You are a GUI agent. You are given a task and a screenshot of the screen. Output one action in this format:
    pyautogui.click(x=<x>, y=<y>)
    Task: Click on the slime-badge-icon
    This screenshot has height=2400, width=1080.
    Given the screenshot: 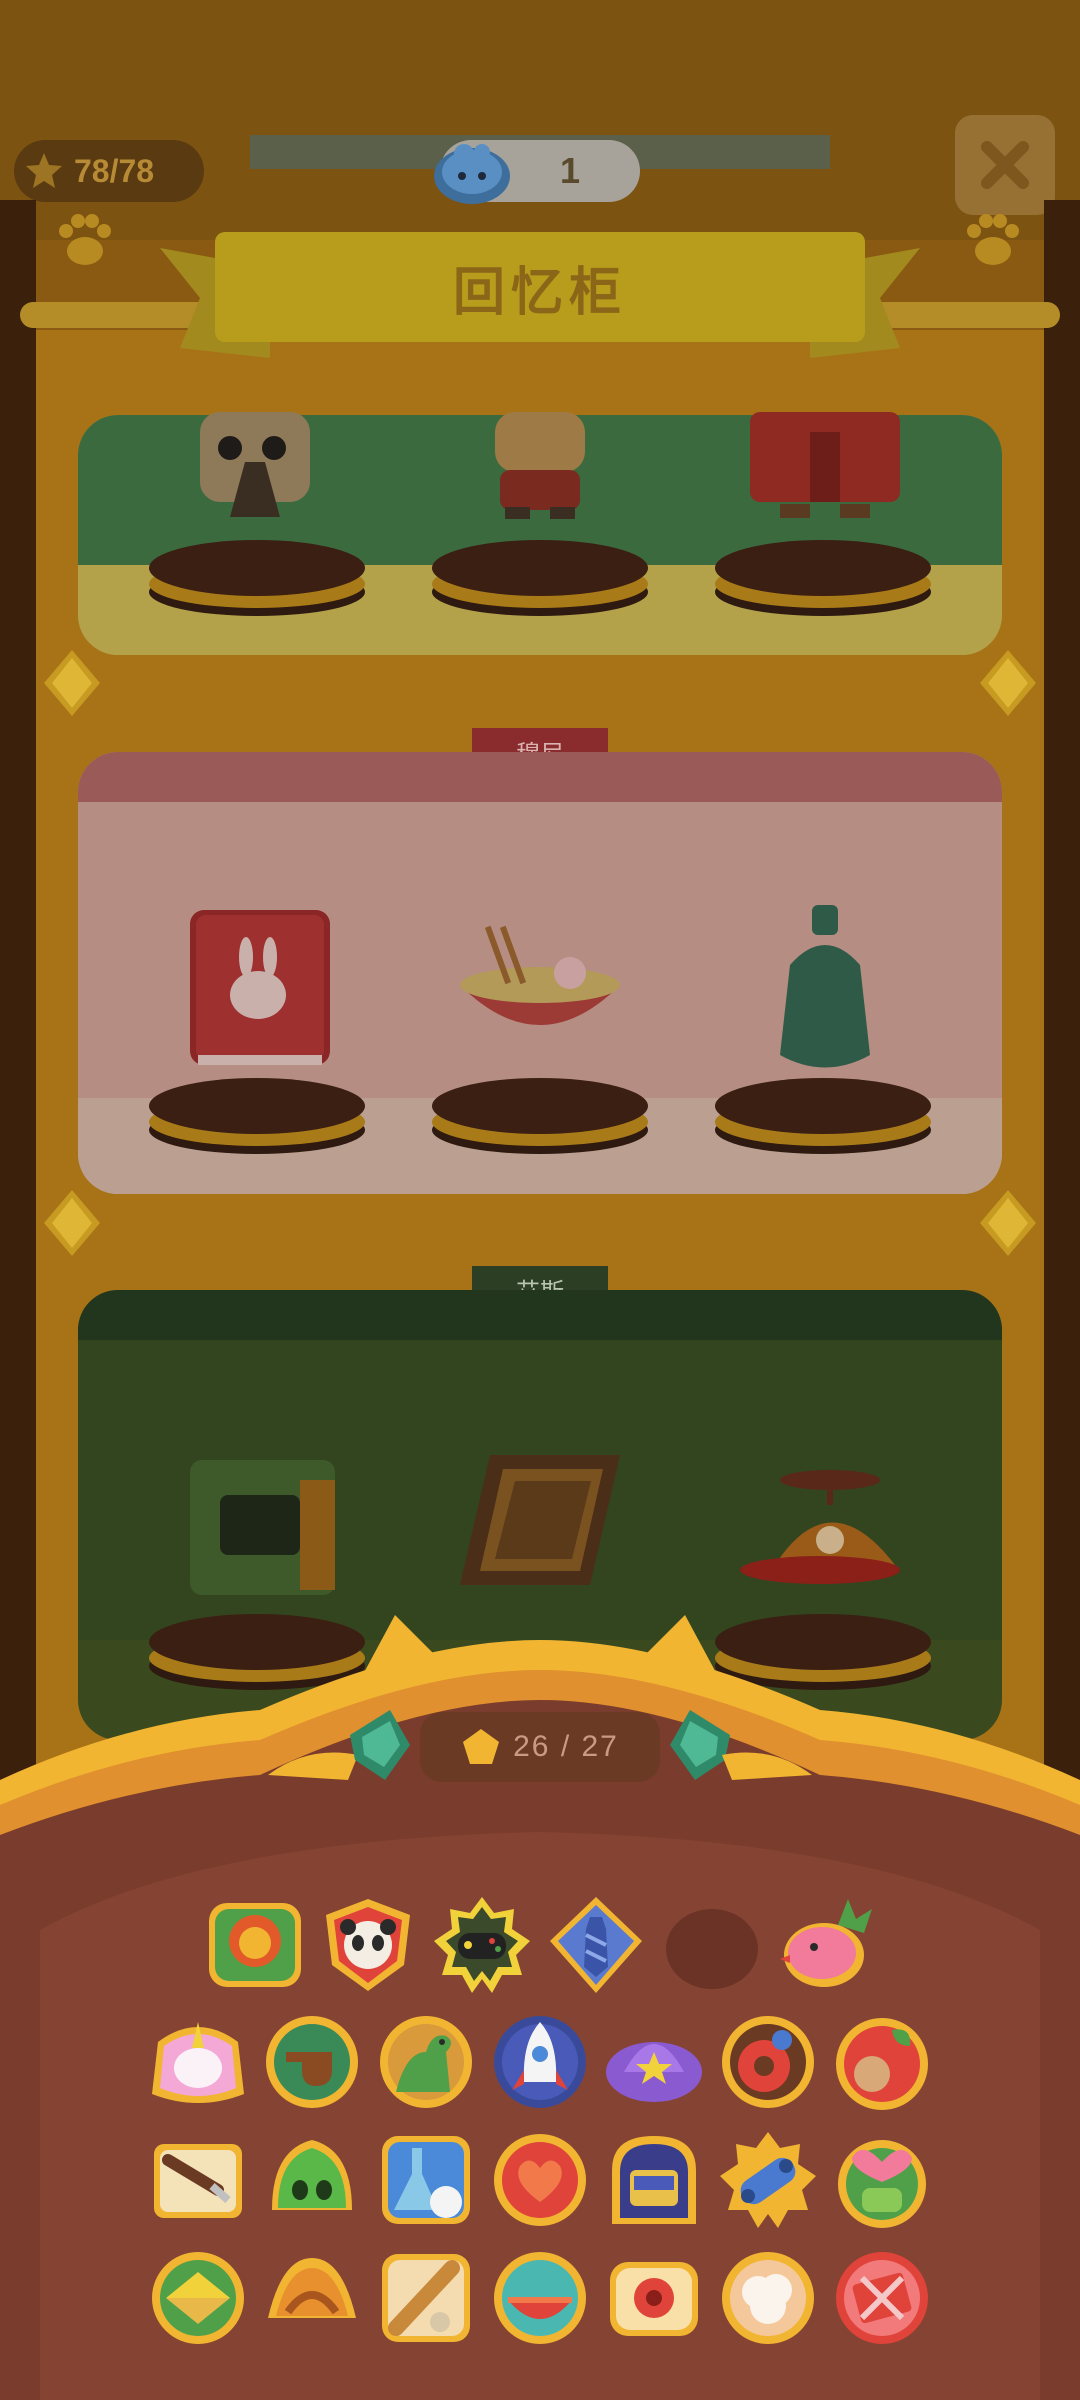 What is the action you would take?
    pyautogui.click(x=312, y=2180)
    